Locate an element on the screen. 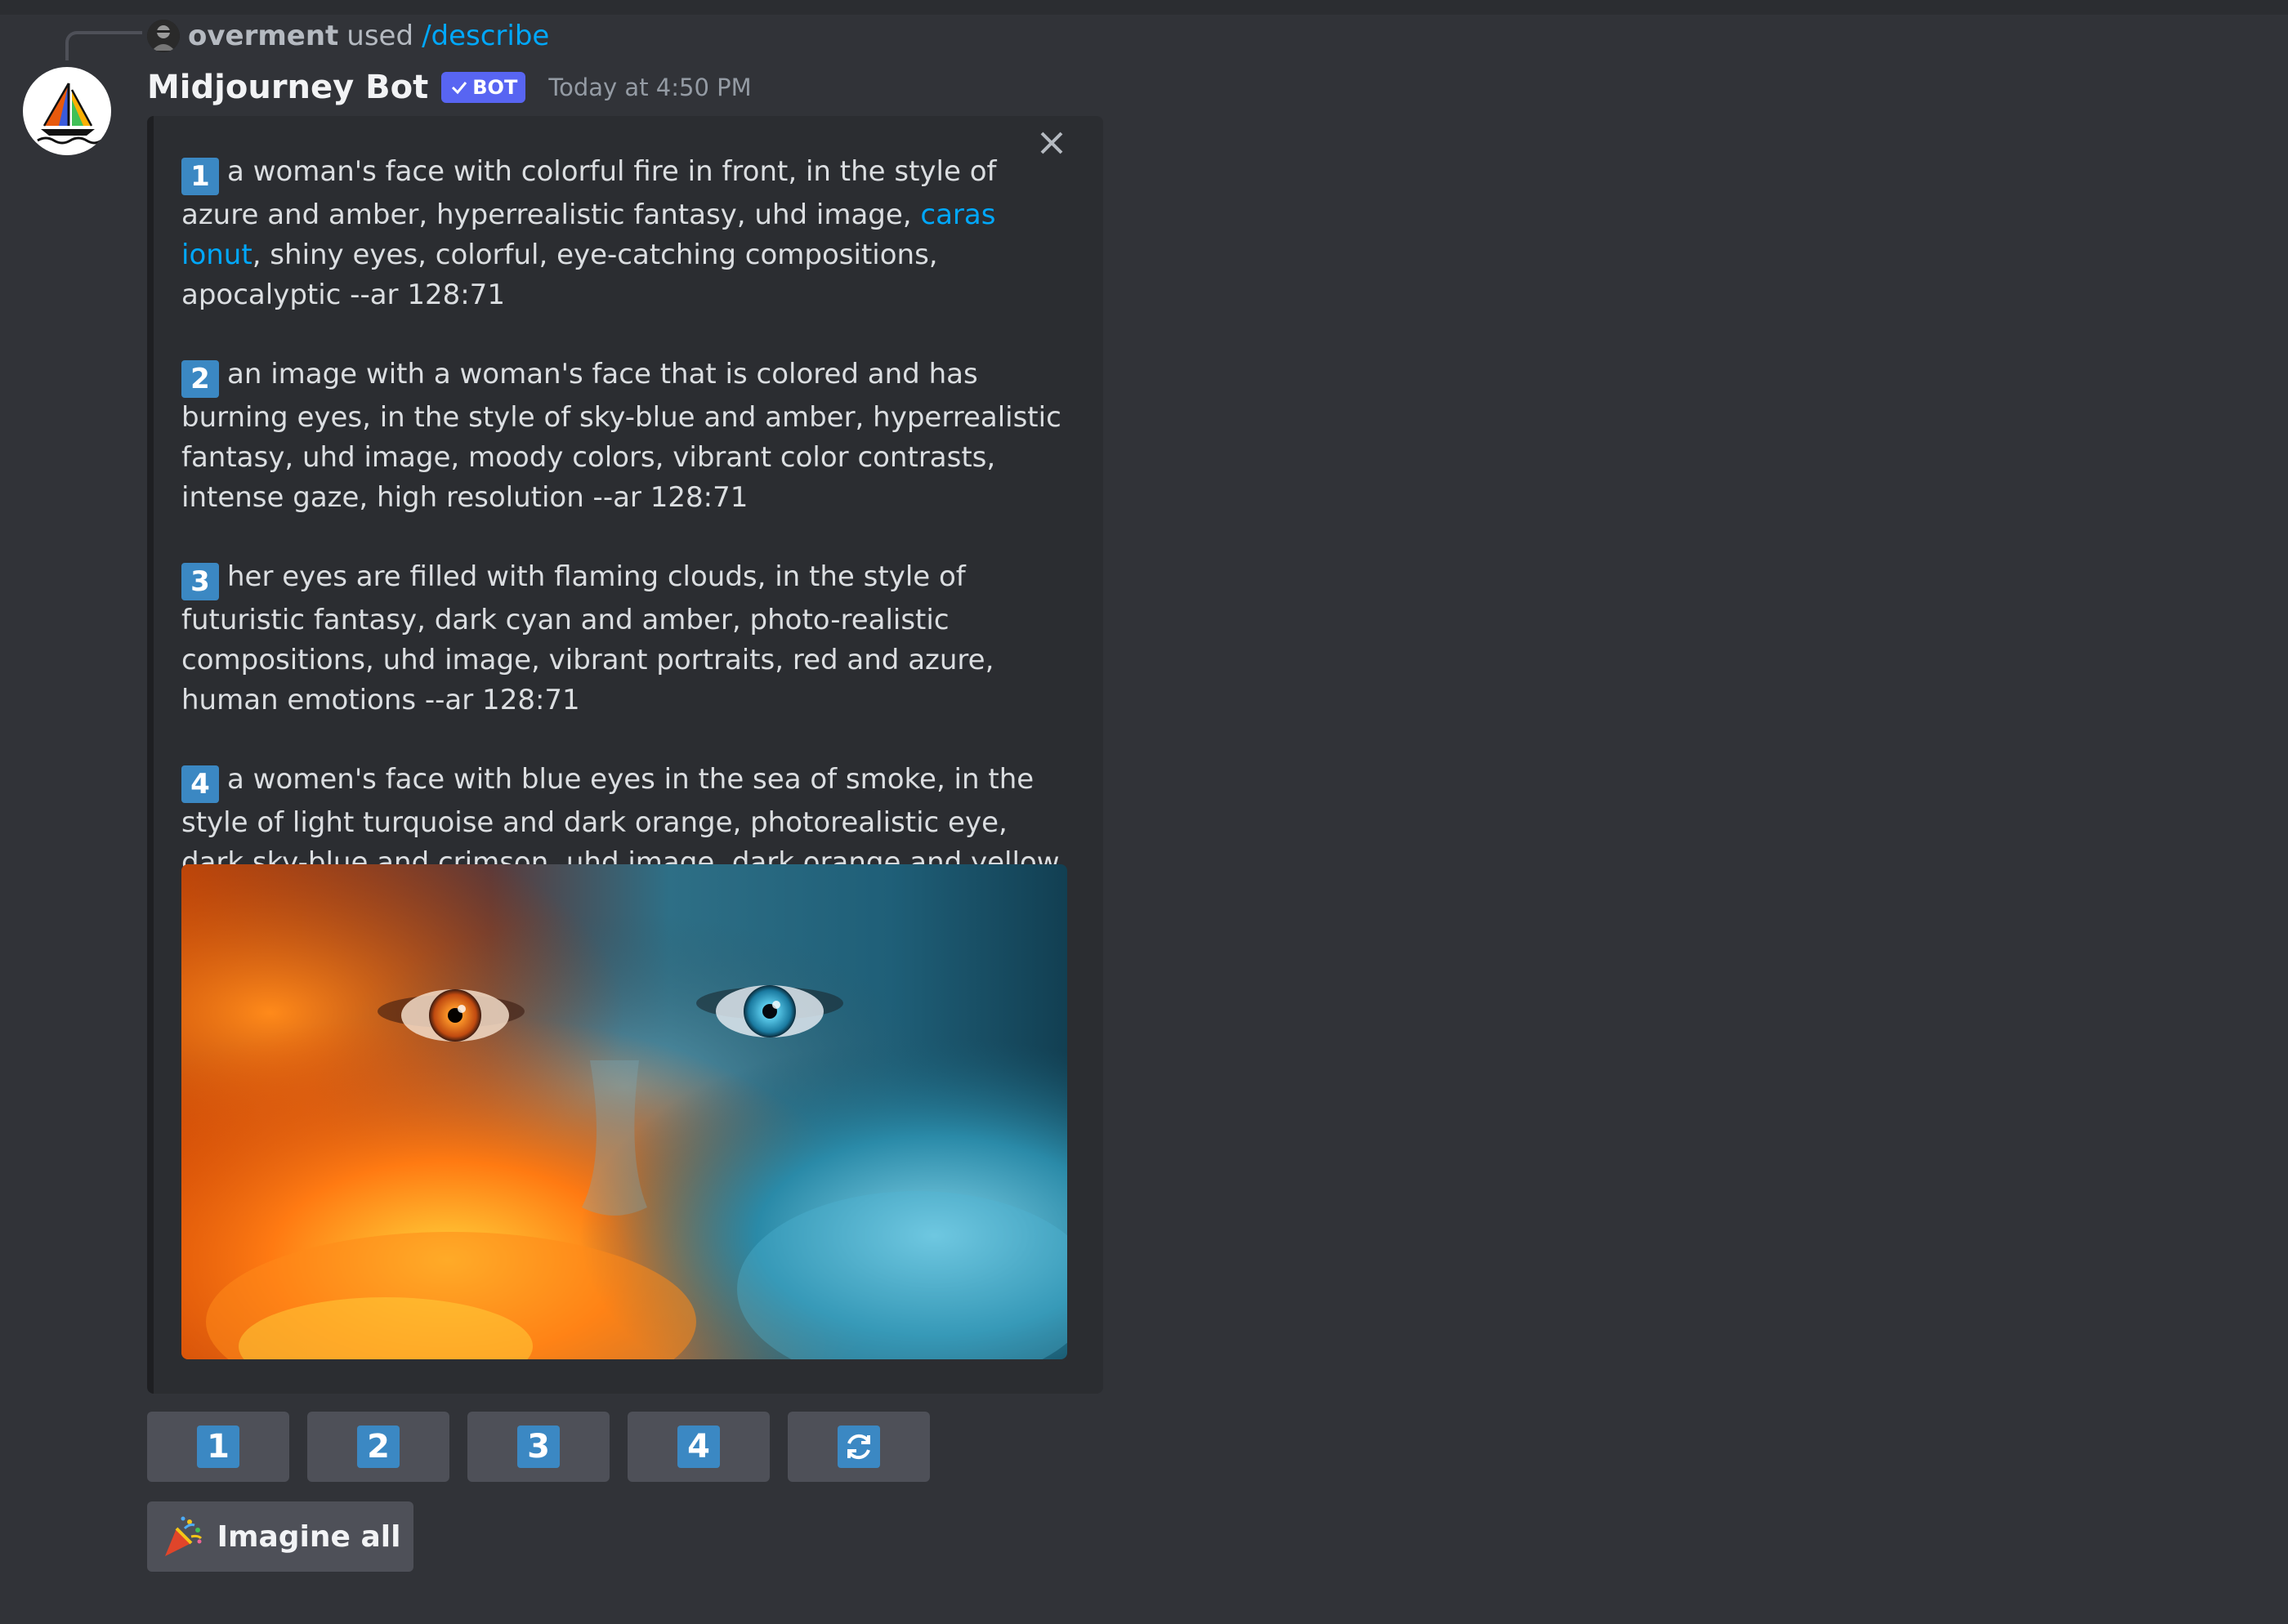  imagine-2-button: 2 is located at coordinates (378, 1447).